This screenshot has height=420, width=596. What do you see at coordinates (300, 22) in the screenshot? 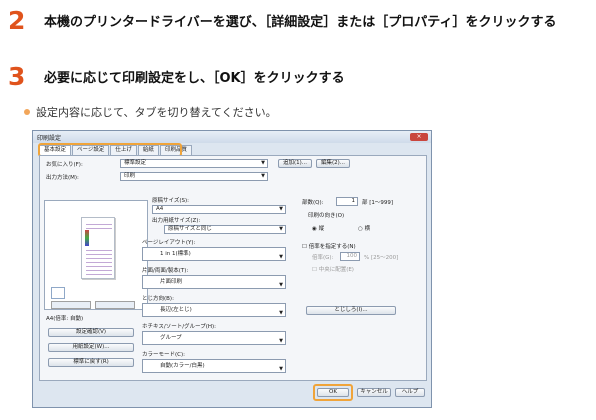
I see `step-2-text: 本機のプリンタードライバーを選び、［詳細設定］または［プロパティ］をクリックする` at bounding box center [300, 22].